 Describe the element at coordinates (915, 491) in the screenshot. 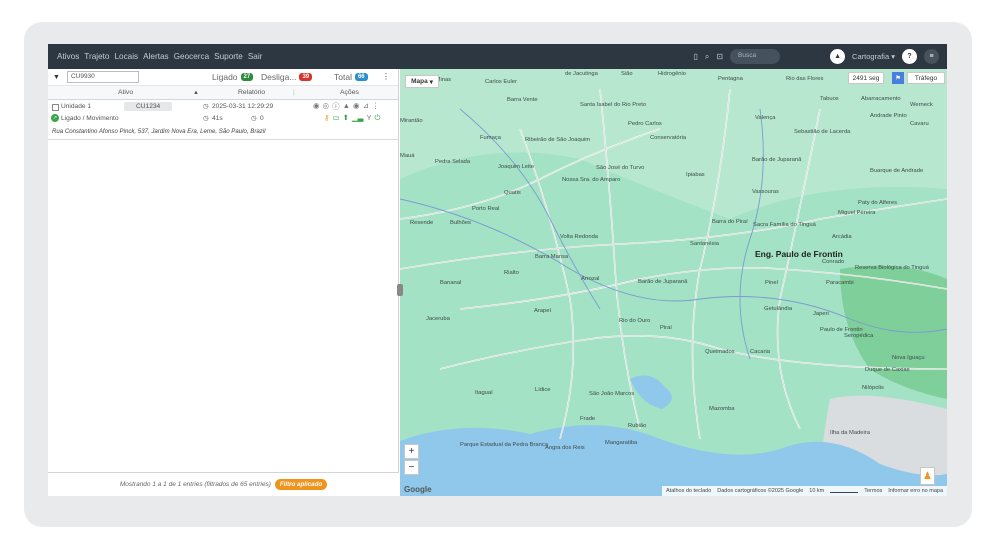

I see `report-error-link: Informar erro no mapa` at that location.